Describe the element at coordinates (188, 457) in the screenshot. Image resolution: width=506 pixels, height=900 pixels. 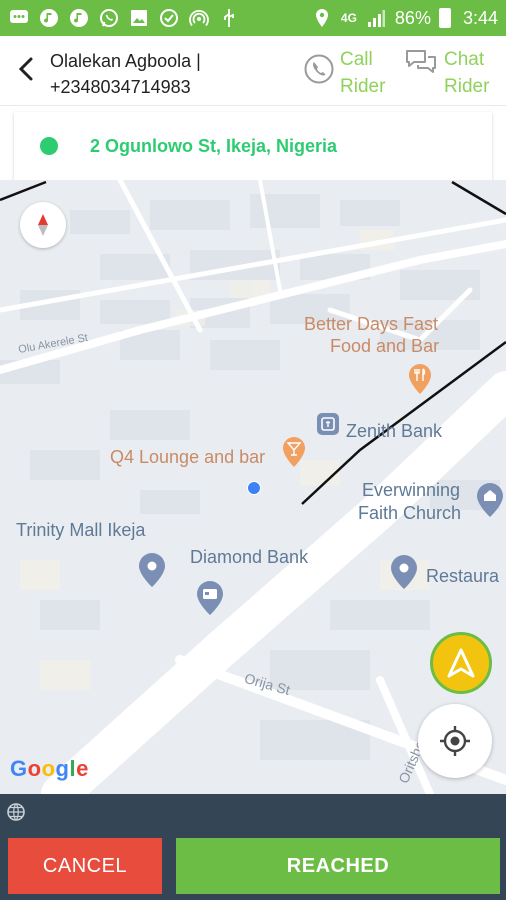
I see `poi-label: Q4 Lounge and bar` at that location.